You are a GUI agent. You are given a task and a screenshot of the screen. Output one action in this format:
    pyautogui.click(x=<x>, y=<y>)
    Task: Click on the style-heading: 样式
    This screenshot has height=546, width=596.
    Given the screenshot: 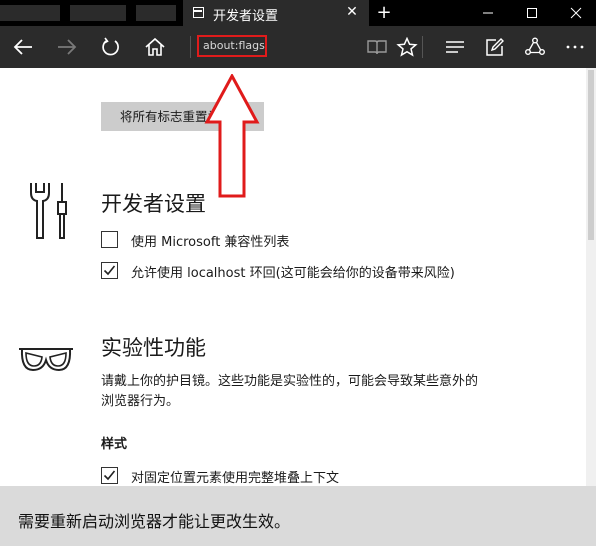 What is the action you would take?
    pyautogui.click(x=114, y=444)
    